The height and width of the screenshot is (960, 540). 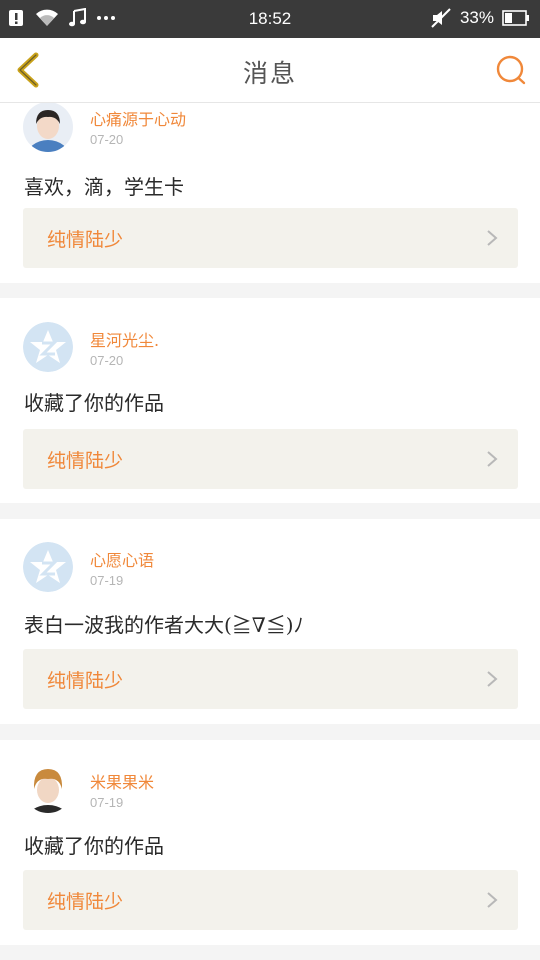 I want to click on username: 心痛源于心动, so click(x=138, y=118).